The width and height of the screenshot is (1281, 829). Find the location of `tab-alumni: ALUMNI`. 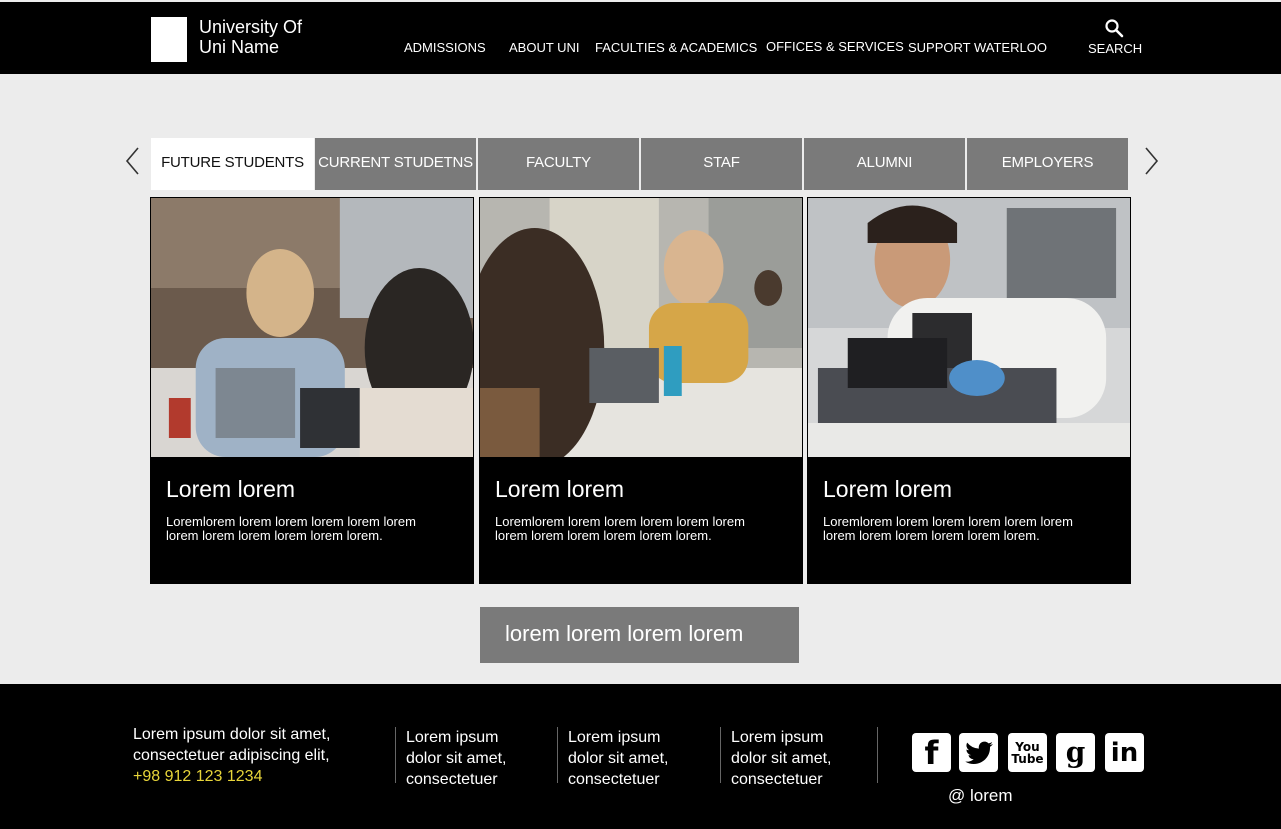

tab-alumni: ALUMNI is located at coordinates (884, 164).